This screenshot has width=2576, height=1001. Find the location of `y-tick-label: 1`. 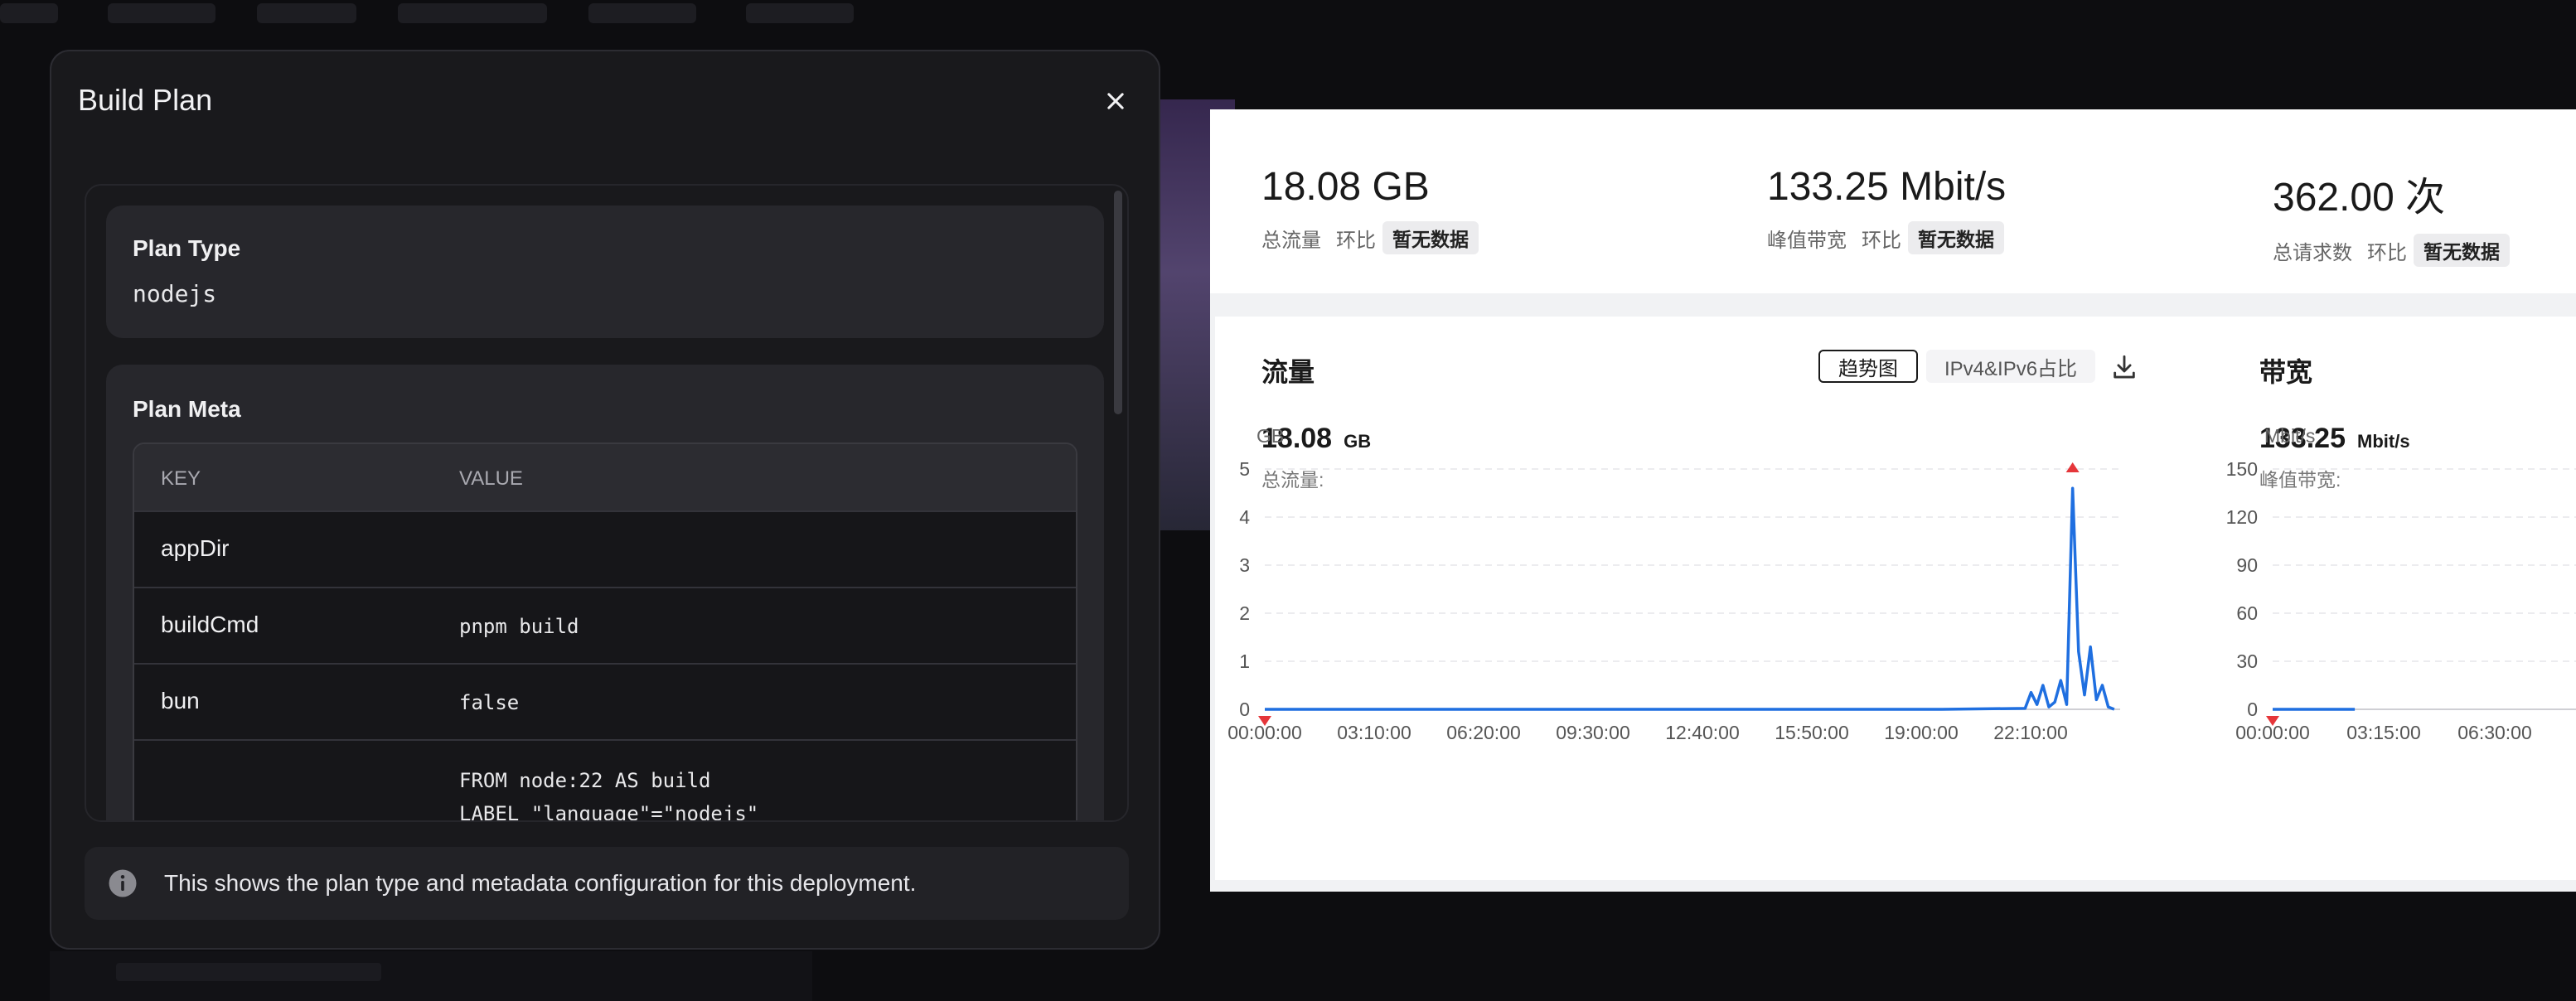

y-tick-label: 1 is located at coordinates (1244, 661).